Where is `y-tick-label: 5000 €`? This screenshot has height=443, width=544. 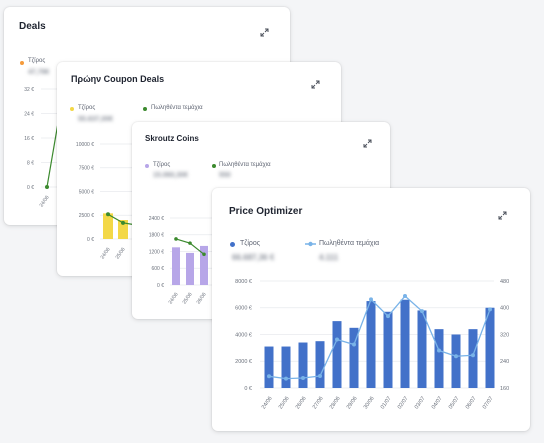
y-tick-label: 5000 € is located at coordinates (87, 192).